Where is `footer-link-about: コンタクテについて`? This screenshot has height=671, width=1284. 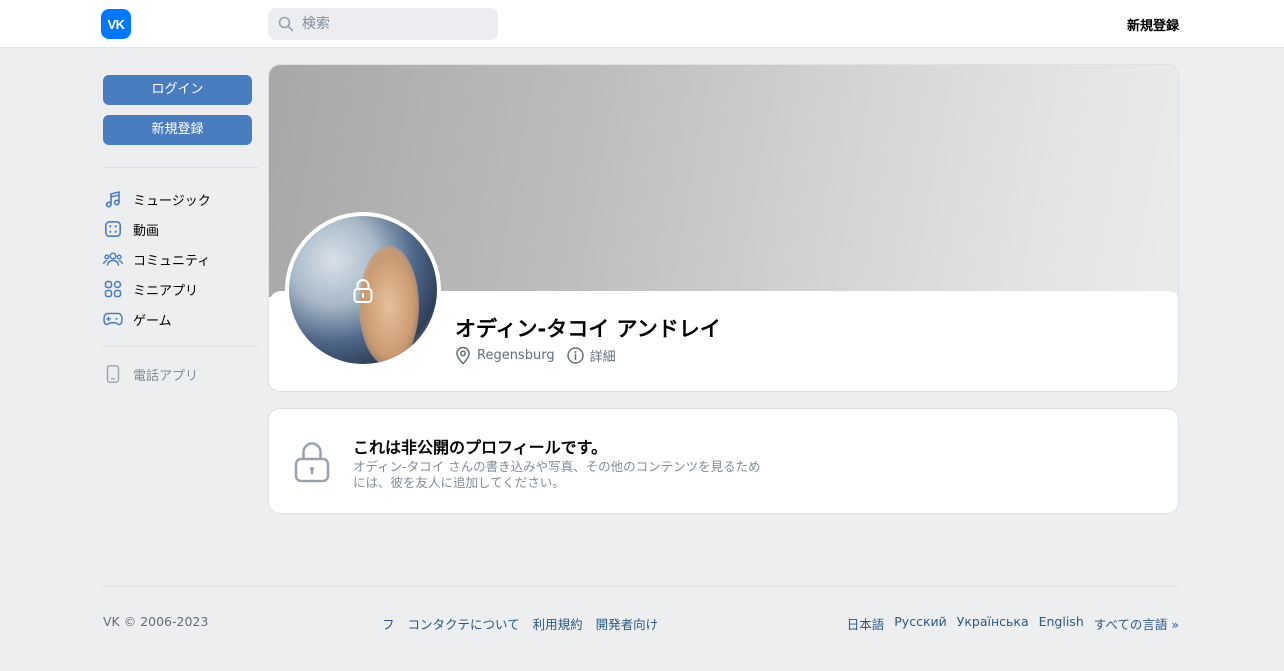 footer-link-about: コンタクテについて is located at coordinates (464, 623).